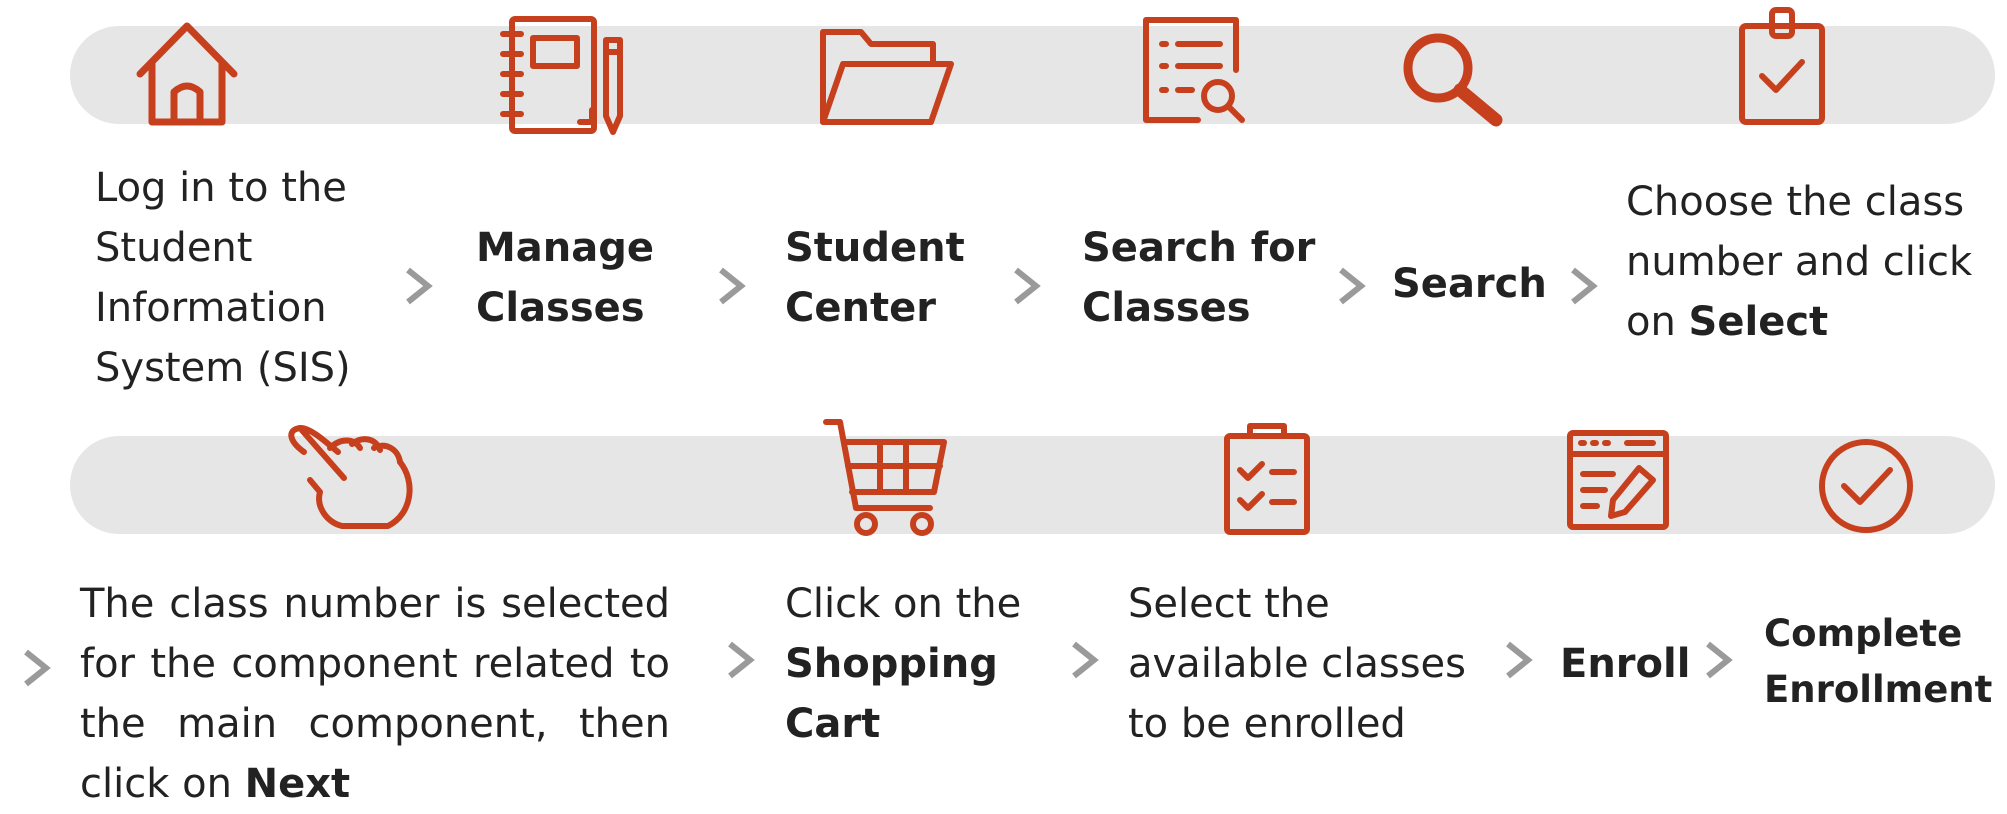  What do you see at coordinates (903, 604) in the screenshot?
I see `step-shopping-cart-text: Click on the` at bounding box center [903, 604].